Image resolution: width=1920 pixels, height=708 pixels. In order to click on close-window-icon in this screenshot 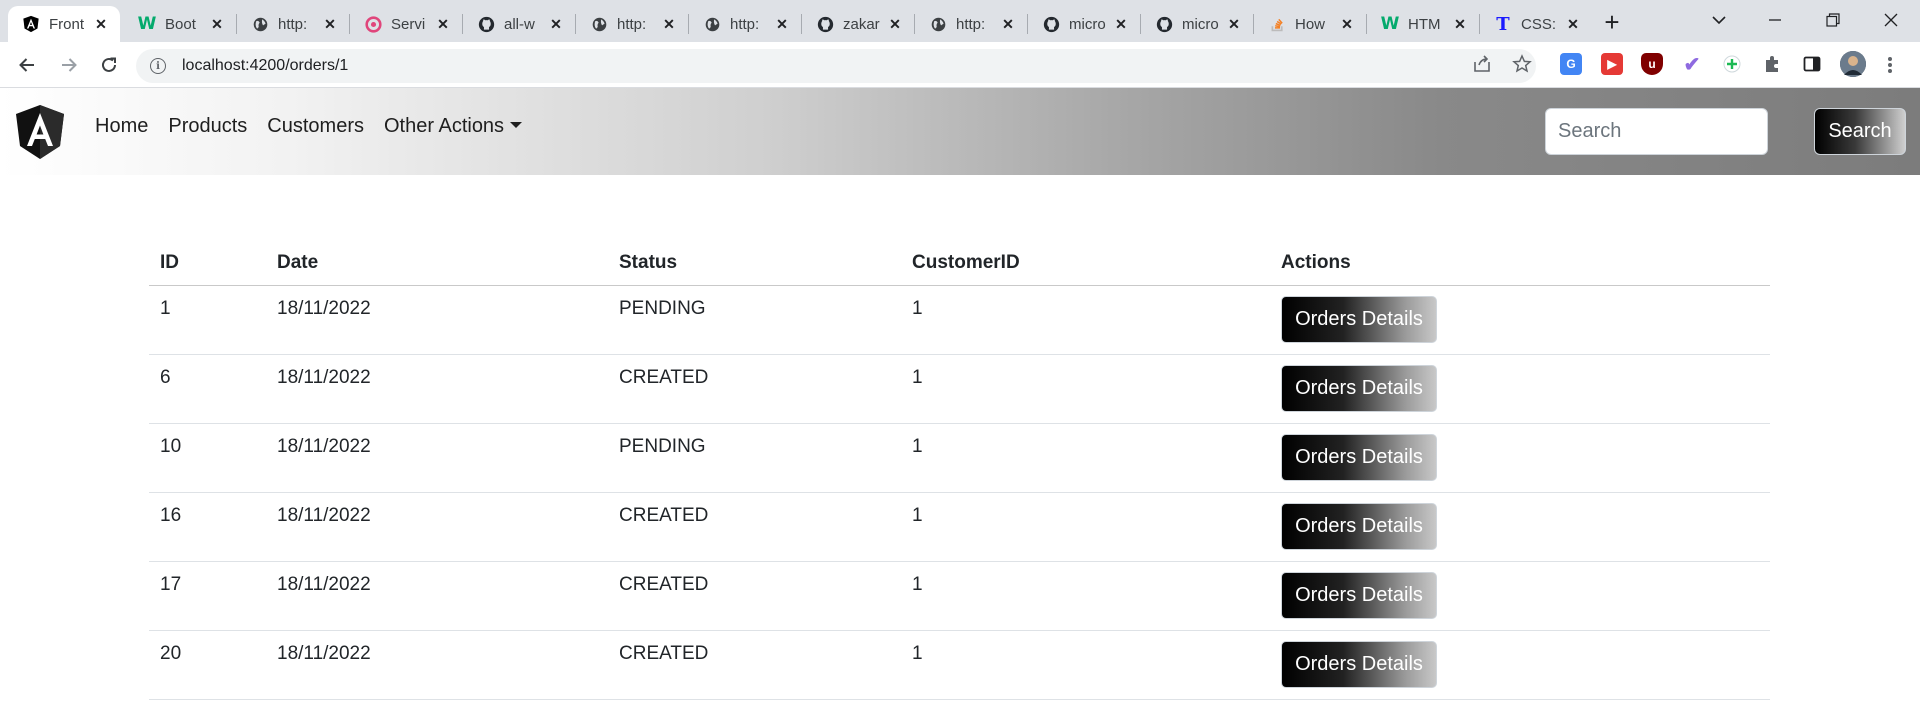, I will do `click(1891, 20)`.